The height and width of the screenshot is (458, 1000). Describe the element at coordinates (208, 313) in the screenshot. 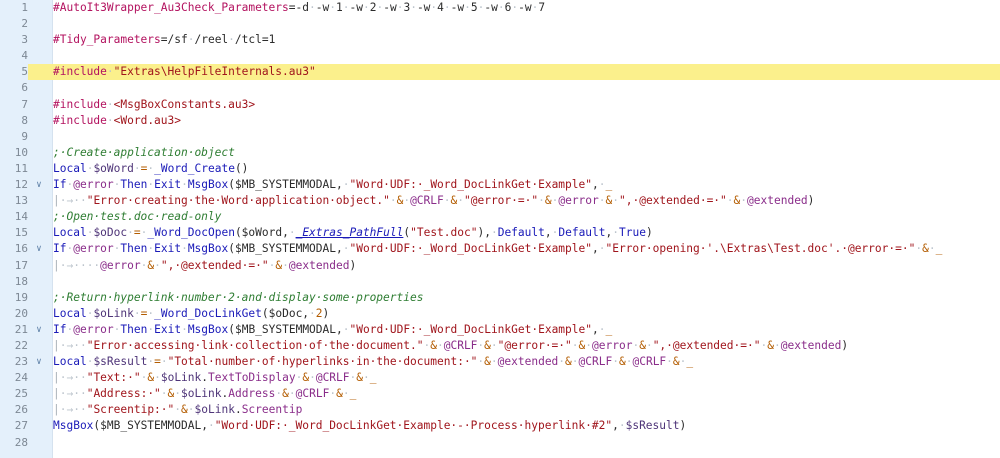

I see `code-token: _Word_DocLinkGet` at that location.